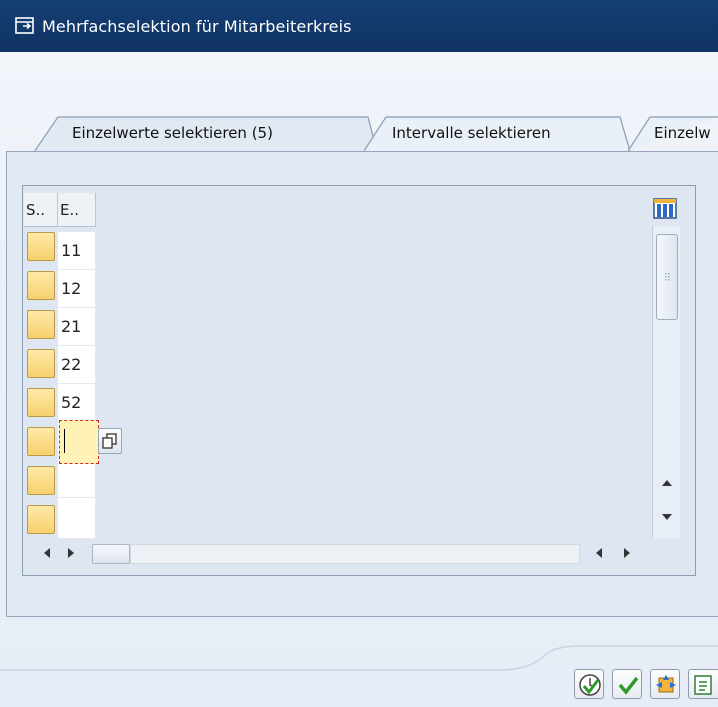 The image size is (718, 707). Describe the element at coordinates (666, 382) in the screenshot. I see `vertical-scrollbar` at that location.